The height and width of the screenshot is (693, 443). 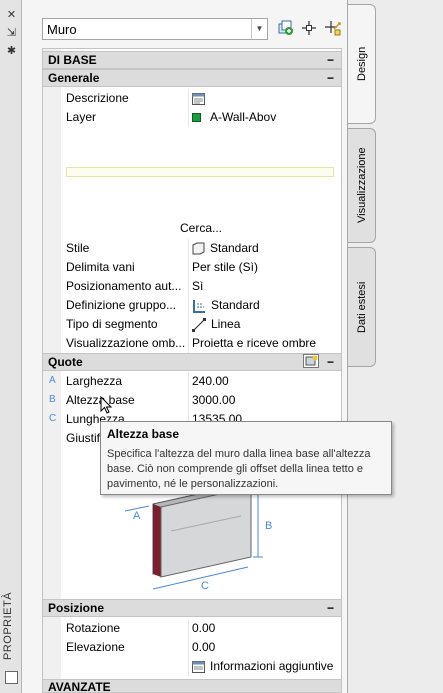 I want to click on prop-name: Elevazione, so click(x=95, y=647).